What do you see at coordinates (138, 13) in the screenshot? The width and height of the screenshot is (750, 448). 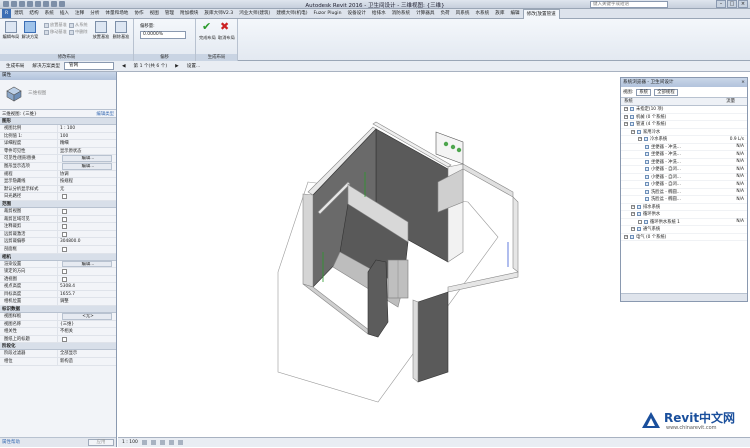 I see `tab-collaborate: 协作` at bounding box center [138, 13].